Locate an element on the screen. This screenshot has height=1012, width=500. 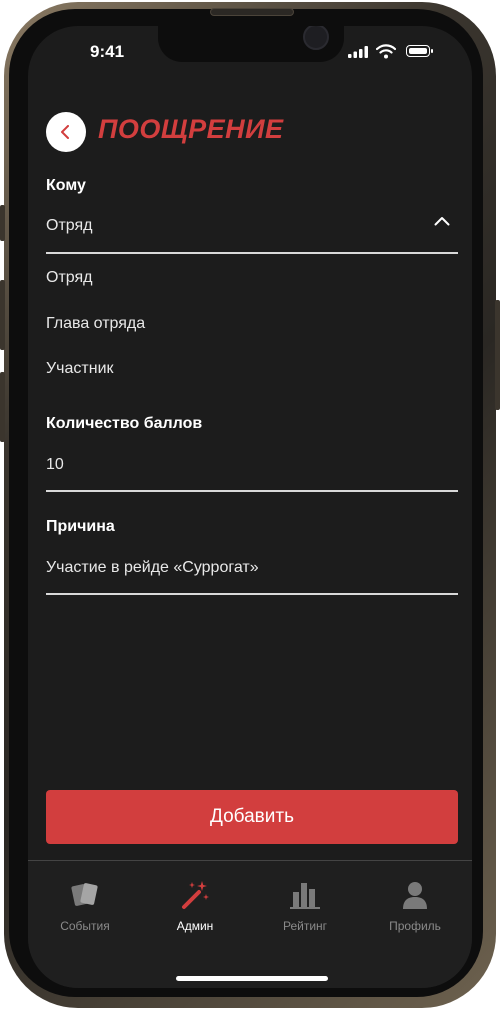
points-underline is located at coordinates (252, 491).